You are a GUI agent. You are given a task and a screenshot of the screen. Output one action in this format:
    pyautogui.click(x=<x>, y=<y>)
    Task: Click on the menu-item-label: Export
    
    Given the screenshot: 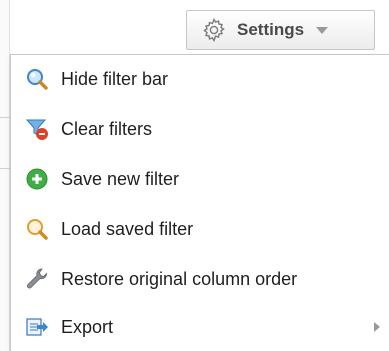 What is the action you would take?
    pyautogui.click(x=87, y=326)
    